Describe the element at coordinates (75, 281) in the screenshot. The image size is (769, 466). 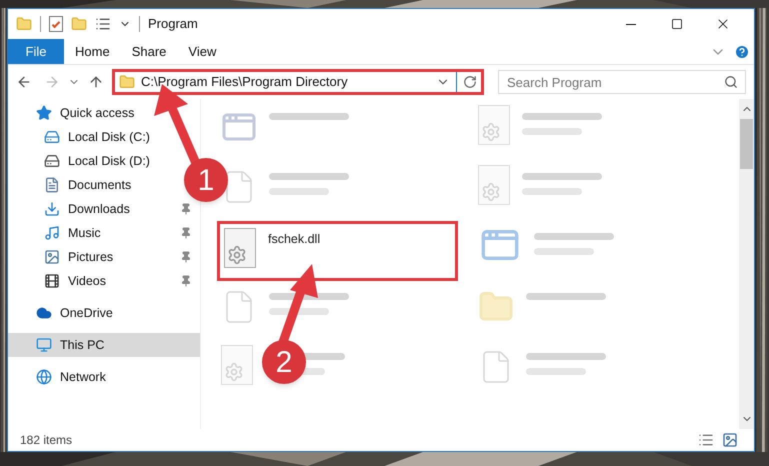
I see `nav-item: Videos` at that location.